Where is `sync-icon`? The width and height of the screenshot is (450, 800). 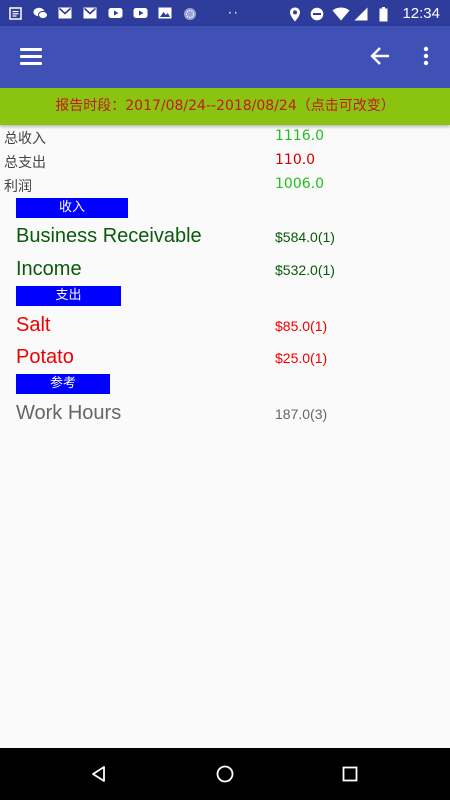
sync-icon is located at coordinates (190, 13).